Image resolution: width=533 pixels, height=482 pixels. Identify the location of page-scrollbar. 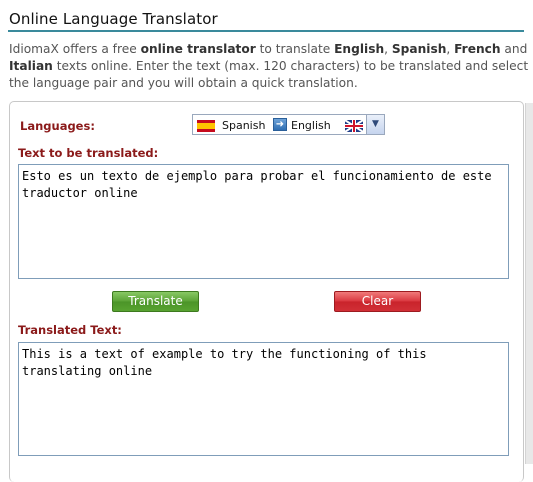
(529, 283).